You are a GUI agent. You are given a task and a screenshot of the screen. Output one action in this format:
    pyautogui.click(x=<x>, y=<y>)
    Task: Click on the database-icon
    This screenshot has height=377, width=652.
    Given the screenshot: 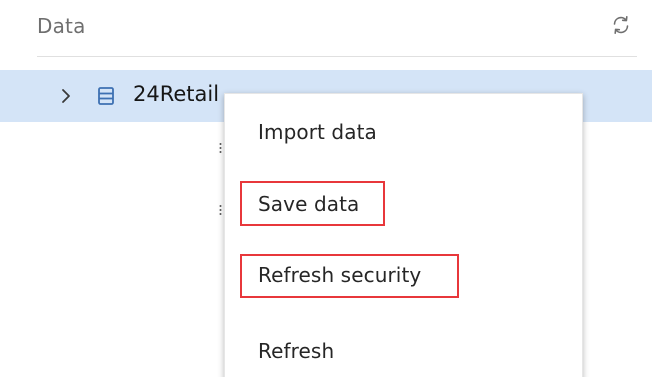 What is the action you would take?
    pyautogui.click(x=106, y=96)
    